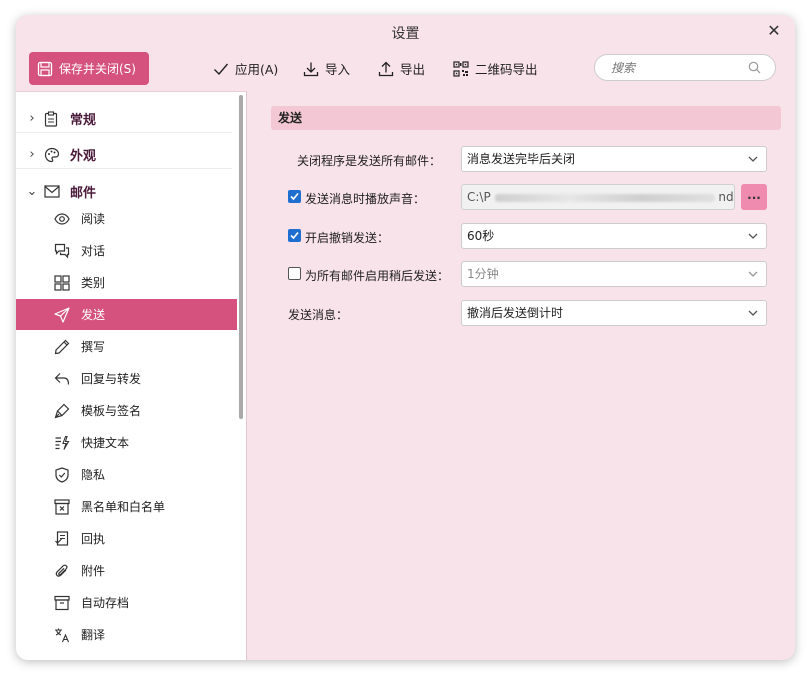  I want to click on shield-icon, so click(62, 474).